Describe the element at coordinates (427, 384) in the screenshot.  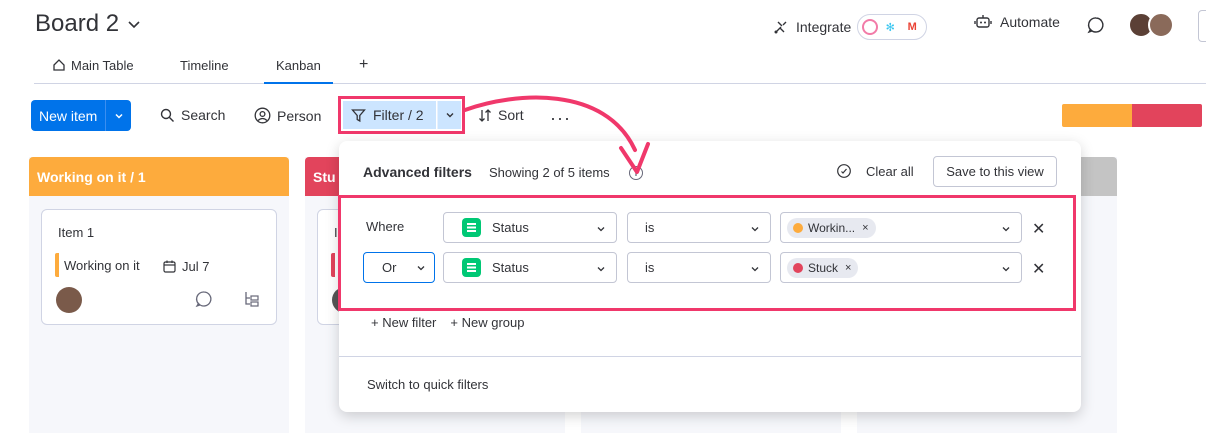
I see `switch-quick-filters-button: Switch to quick filters` at that location.